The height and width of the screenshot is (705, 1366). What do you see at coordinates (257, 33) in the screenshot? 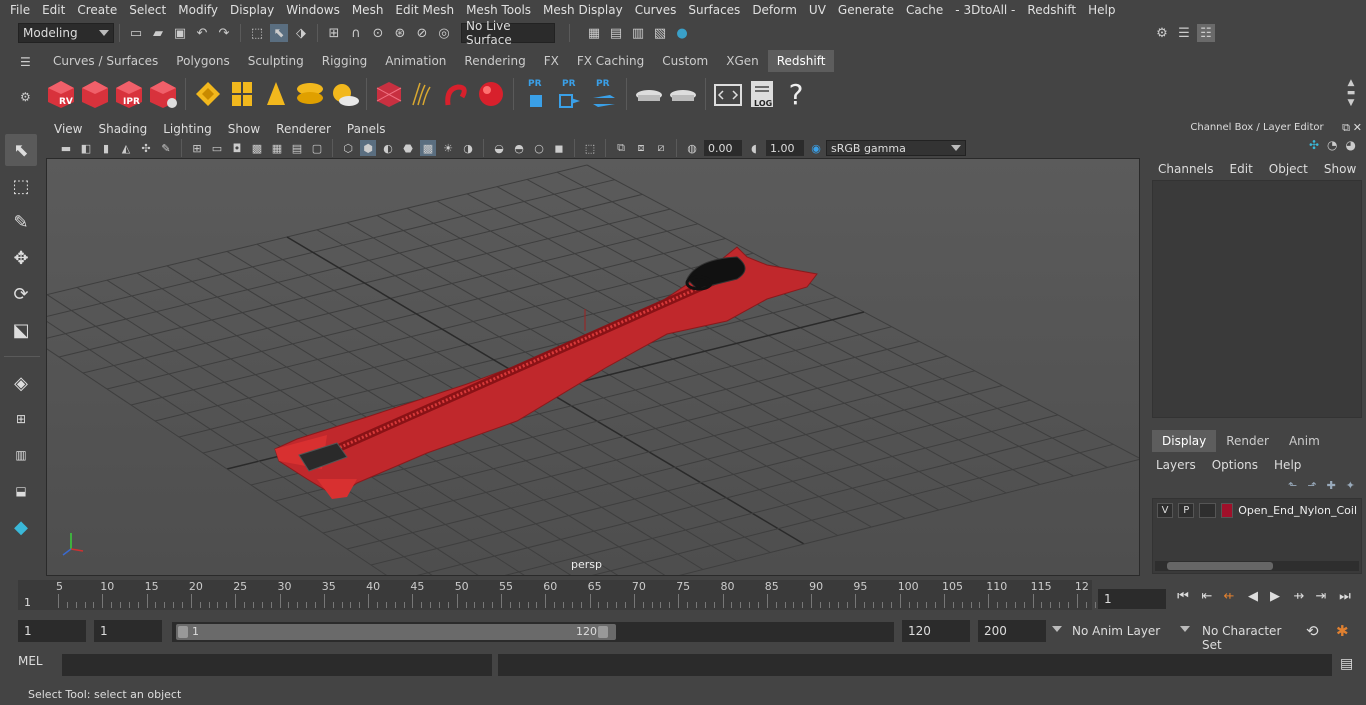
I see `select-hierarchy-icon: ⬚` at bounding box center [257, 33].